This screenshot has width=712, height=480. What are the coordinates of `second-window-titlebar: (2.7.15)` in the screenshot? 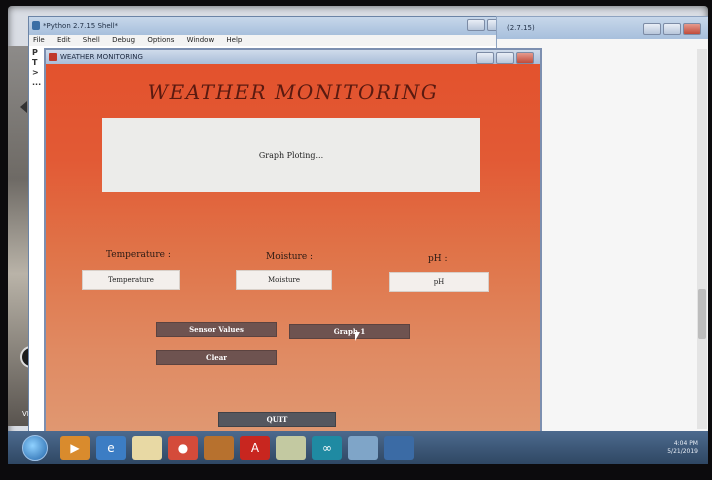 It's located at (602, 28).